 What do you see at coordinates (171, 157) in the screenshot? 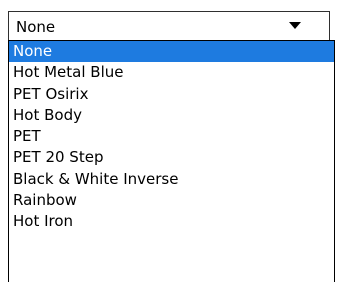
I see `dropdown-option-pet-20-step: PET 20 Step` at bounding box center [171, 157].